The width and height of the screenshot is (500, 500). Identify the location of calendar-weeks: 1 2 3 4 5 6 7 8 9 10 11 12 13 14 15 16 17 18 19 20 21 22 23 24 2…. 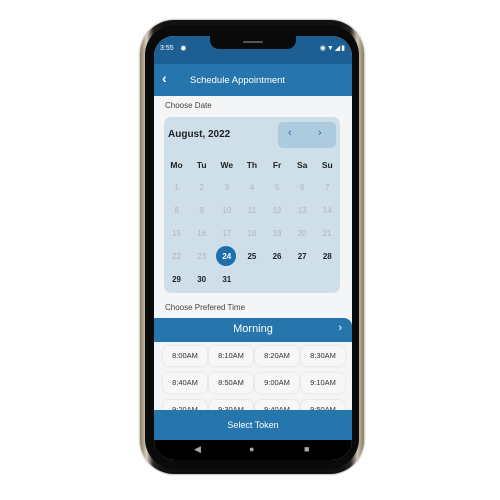
(252, 233).